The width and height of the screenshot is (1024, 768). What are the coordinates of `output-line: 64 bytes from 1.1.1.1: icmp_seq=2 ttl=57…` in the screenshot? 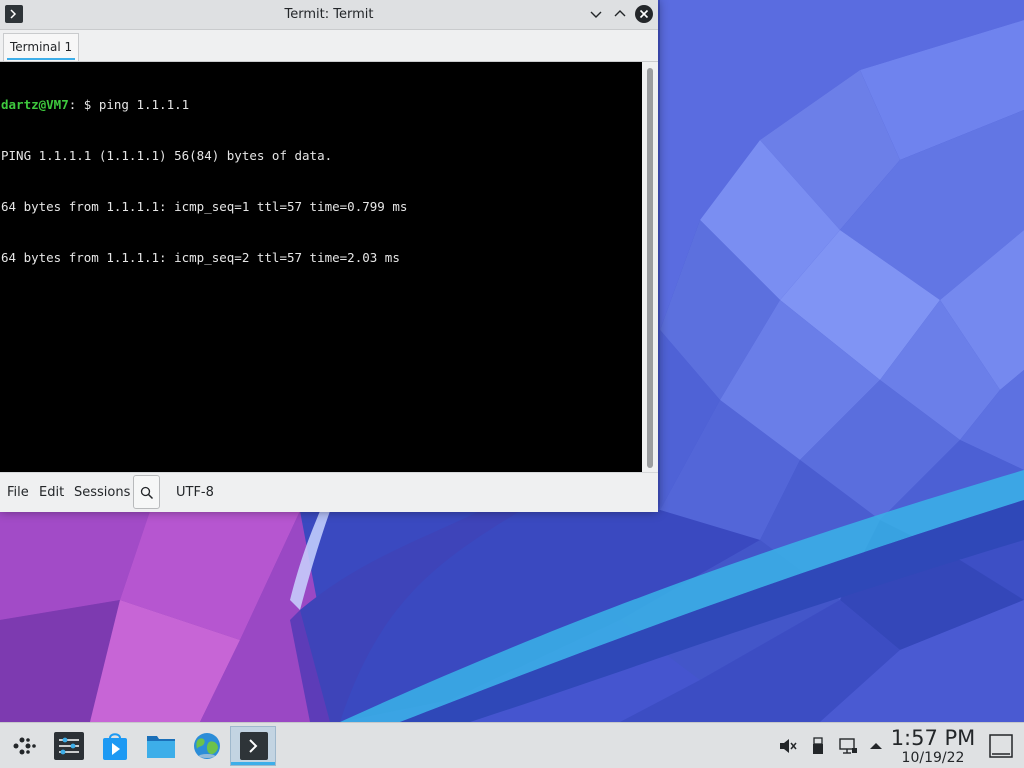 It's located at (200, 257).